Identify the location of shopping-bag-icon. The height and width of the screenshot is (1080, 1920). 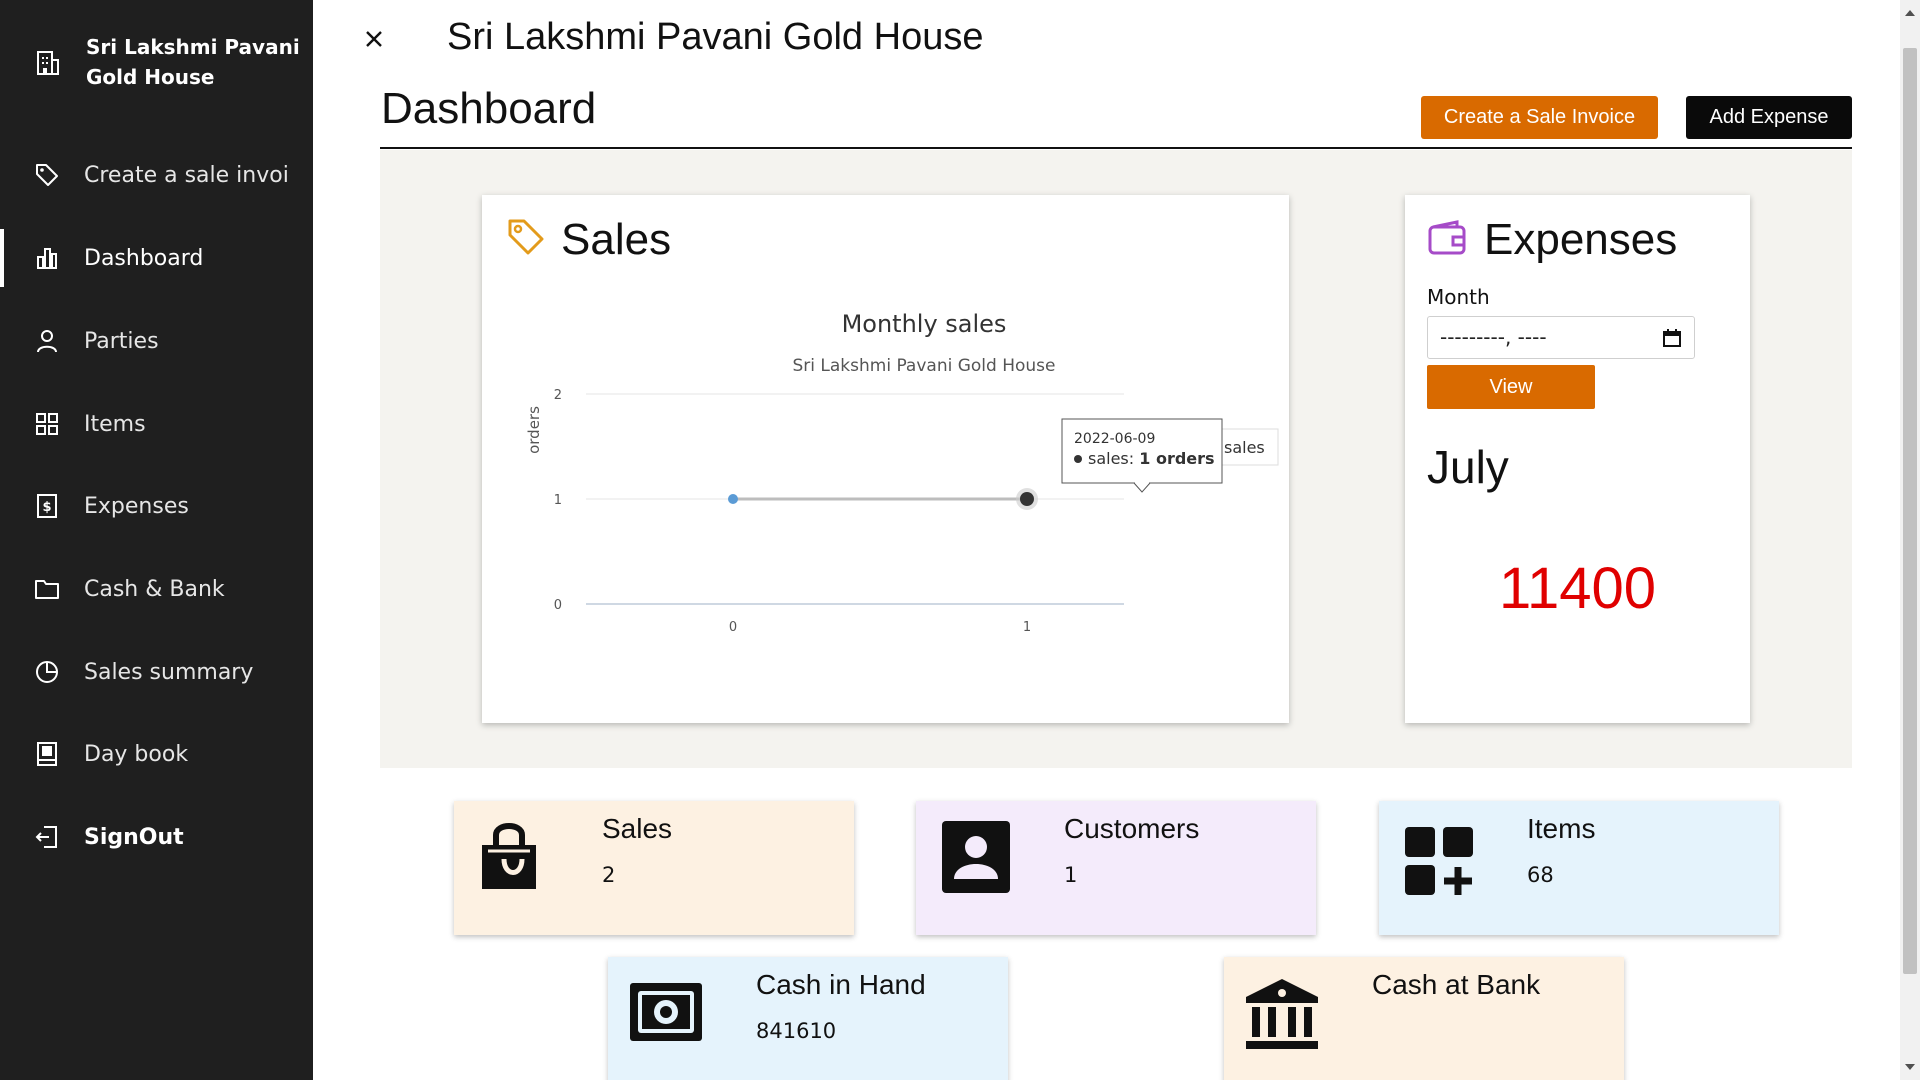
(509, 856).